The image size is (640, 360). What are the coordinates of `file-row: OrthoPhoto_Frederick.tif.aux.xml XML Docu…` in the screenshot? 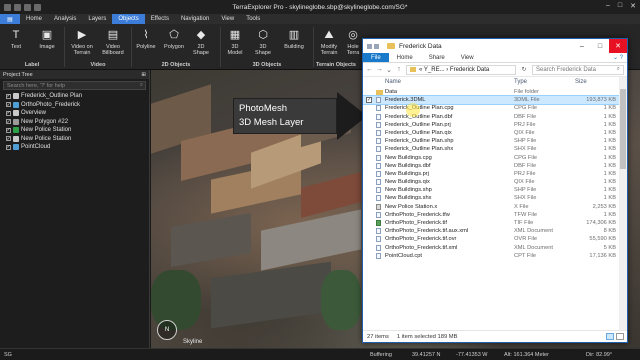 It's located at (491, 231).